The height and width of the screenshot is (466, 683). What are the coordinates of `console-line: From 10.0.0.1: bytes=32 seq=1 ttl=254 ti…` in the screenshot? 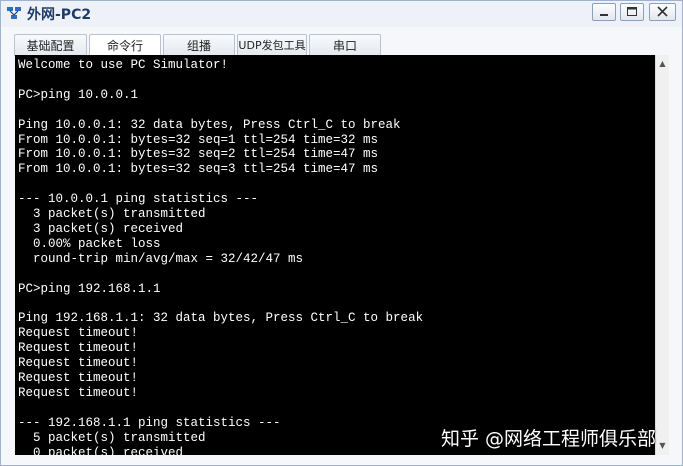 It's located at (198, 139).